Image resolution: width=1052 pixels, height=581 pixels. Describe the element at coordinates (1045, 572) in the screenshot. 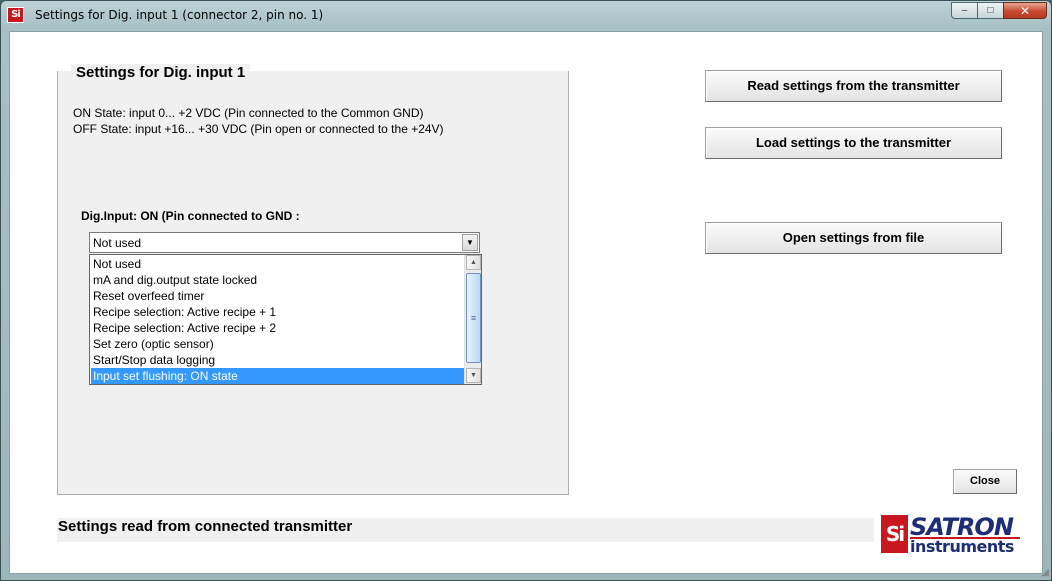

I see `resize-grip-icon: ◢` at that location.